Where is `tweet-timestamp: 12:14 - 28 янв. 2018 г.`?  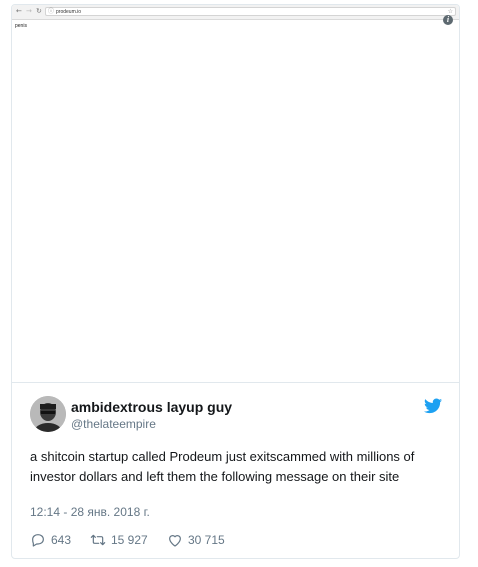
tweet-timestamp: 12:14 - 28 янв. 2018 г. is located at coordinates (90, 512).